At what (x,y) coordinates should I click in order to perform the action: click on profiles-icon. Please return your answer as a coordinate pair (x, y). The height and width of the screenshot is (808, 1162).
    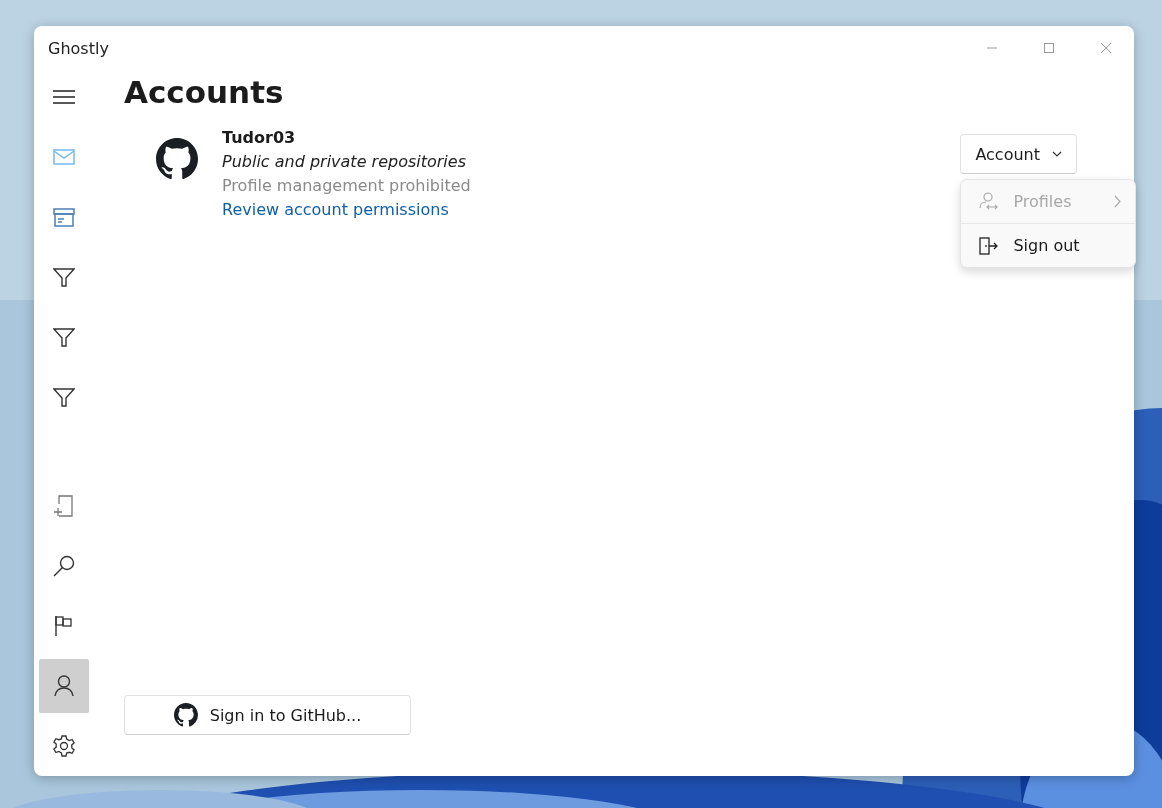
    Looking at the image, I should click on (989, 201).